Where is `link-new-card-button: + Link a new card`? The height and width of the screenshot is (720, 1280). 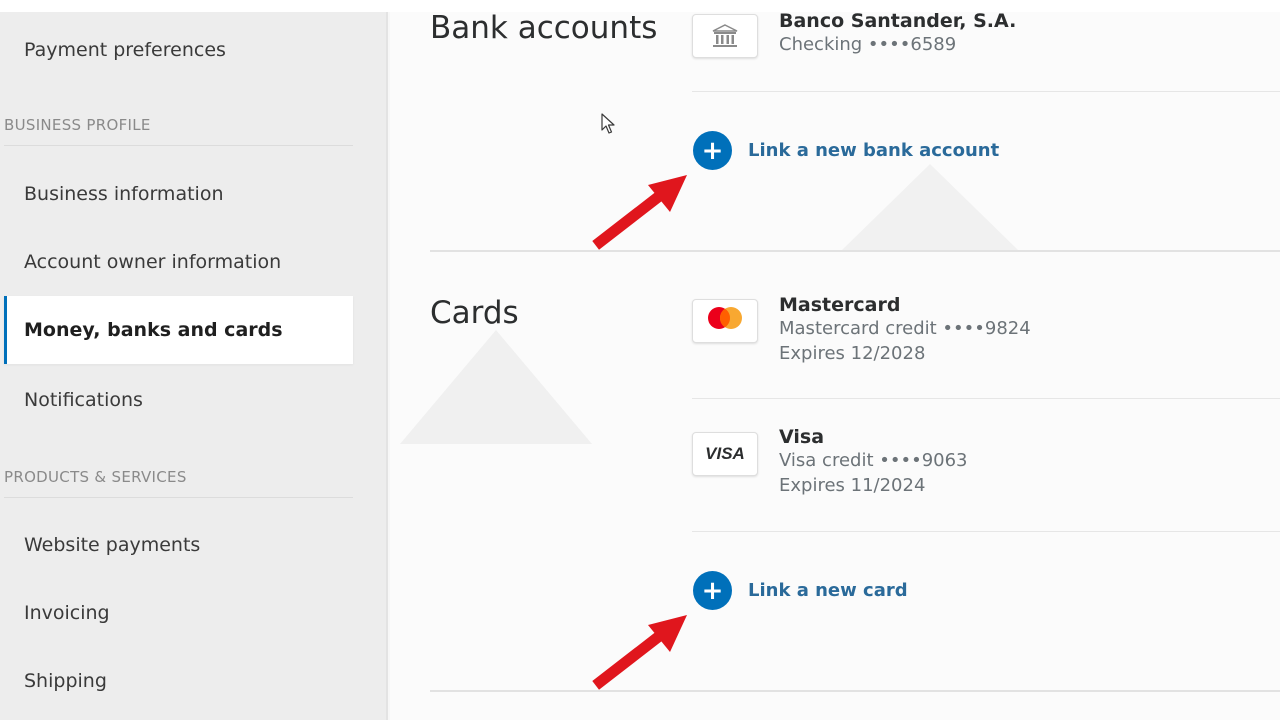
link-new-card-button: + Link a new card is located at coordinates (800, 590).